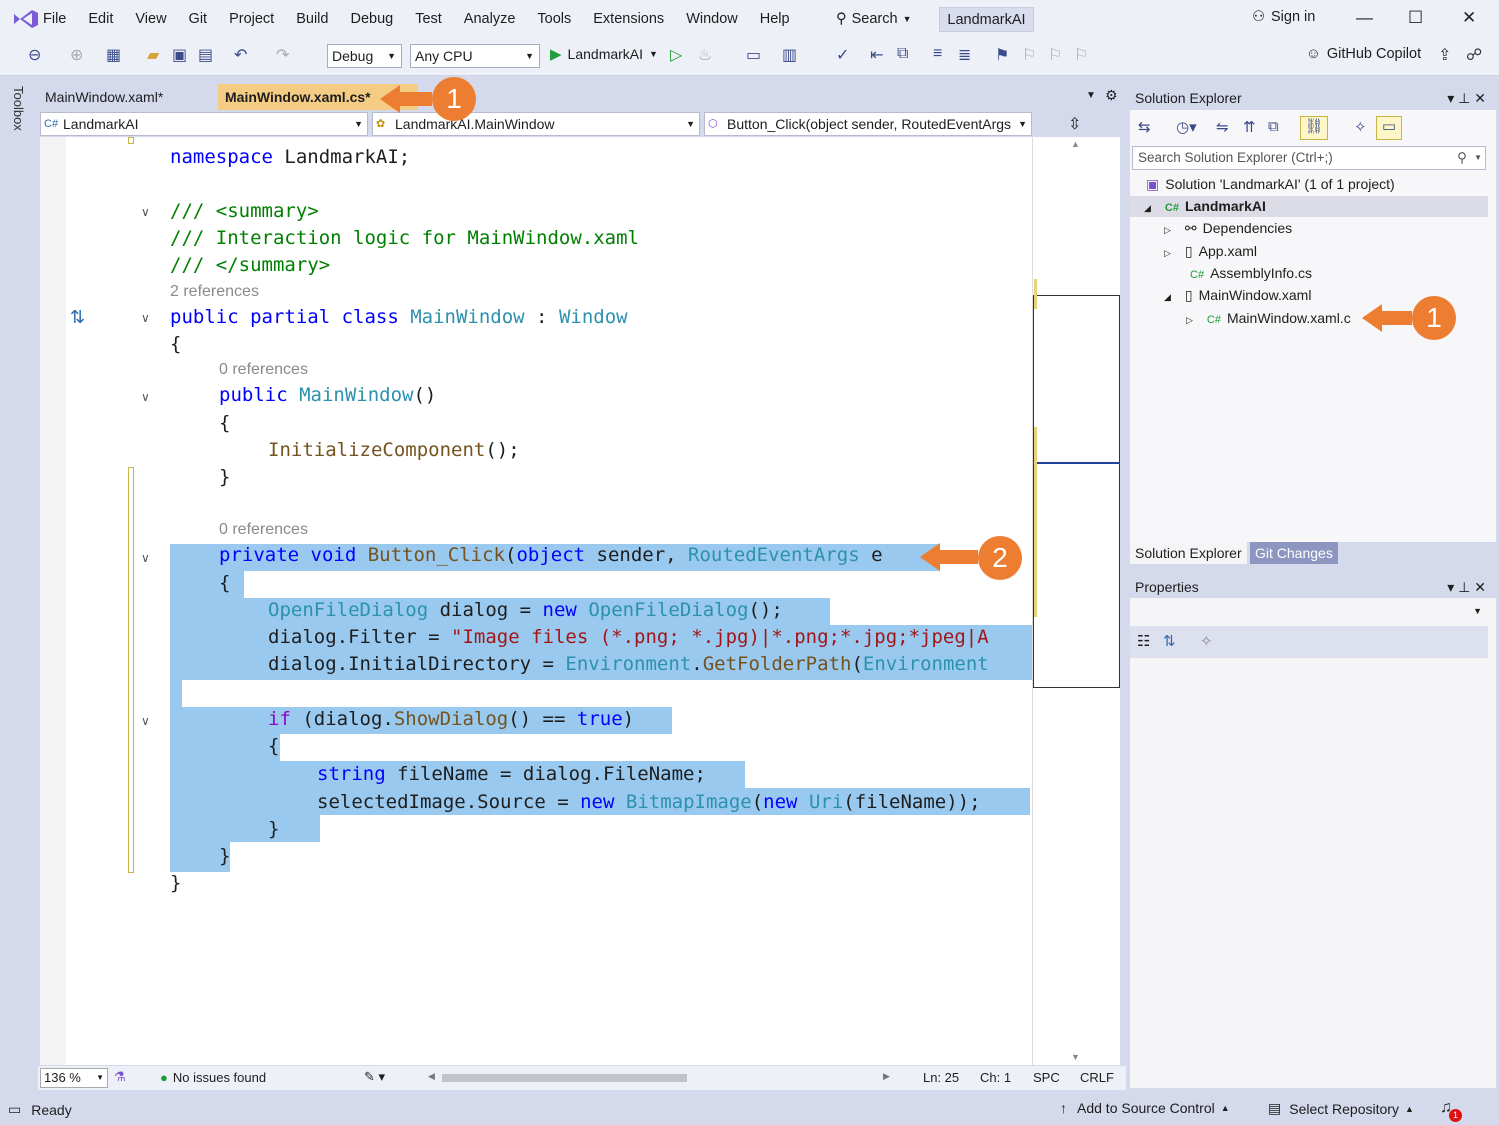 This screenshot has width=1499, height=1125. What do you see at coordinates (1145, 1108) in the screenshot?
I see `add-source-control-button: ↑ Add to Source Control ▲` at bounding box center [1145, 1108].